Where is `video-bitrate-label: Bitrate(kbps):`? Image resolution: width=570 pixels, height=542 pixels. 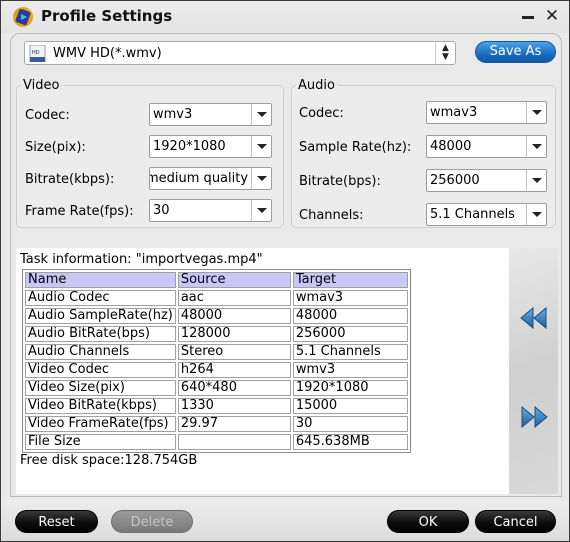
video-bitrate-label: Bitrate(kbps): is located at coordinates (70, 179).